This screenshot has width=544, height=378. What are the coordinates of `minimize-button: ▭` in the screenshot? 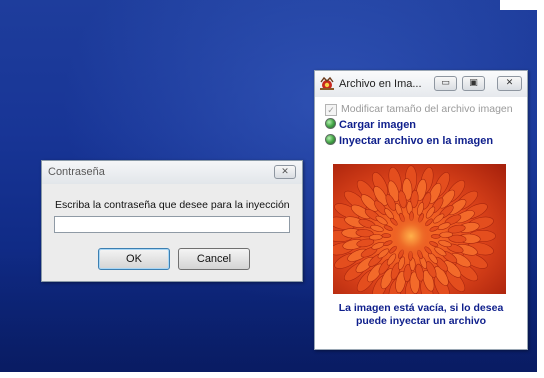 It's located at (445, 83).